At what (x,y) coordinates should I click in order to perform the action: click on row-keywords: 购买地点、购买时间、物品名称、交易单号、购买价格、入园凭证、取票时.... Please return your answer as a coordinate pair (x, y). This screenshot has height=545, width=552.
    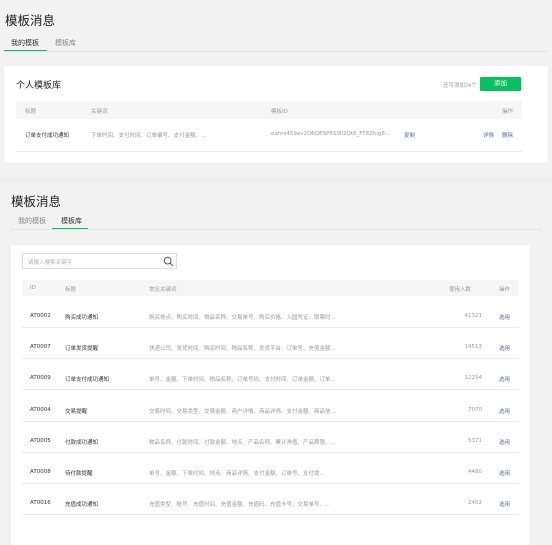
    Looking at the image, I should click on (242, 318).